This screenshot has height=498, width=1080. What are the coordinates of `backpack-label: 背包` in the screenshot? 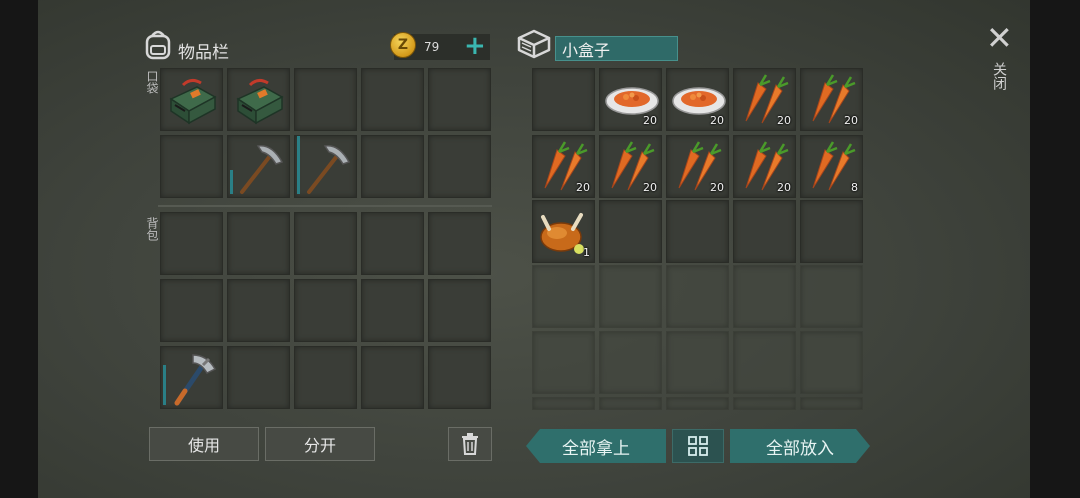 It's located at (152, 229).